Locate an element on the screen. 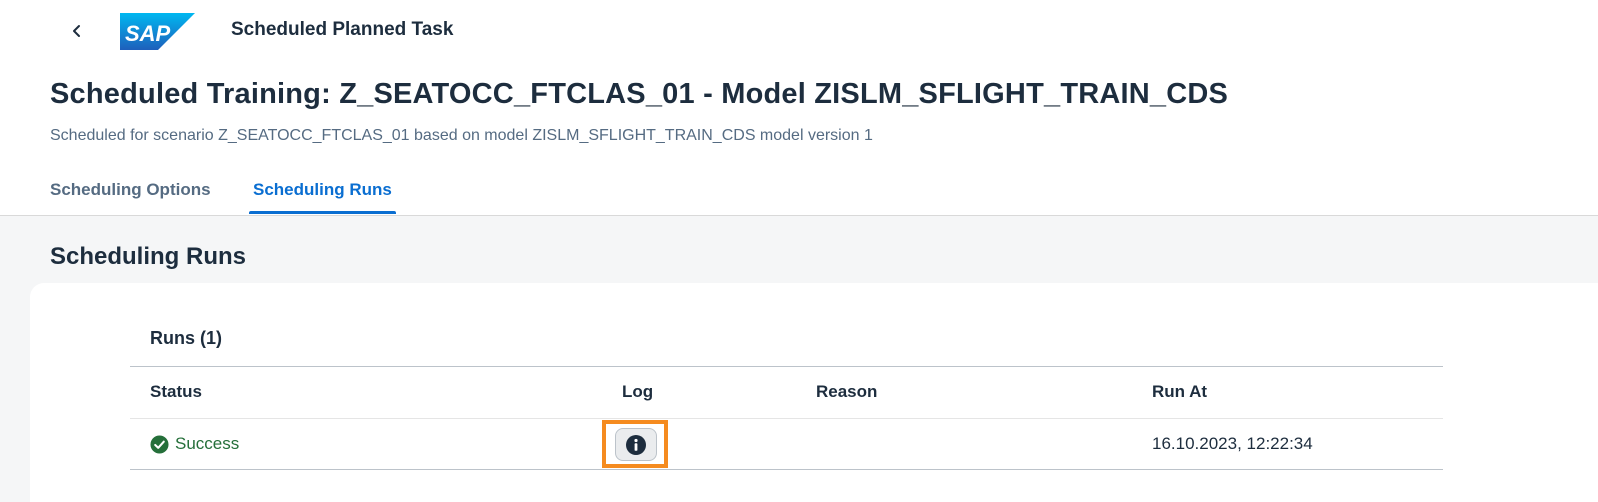  log-info-button is located at coordinates (636, 444).